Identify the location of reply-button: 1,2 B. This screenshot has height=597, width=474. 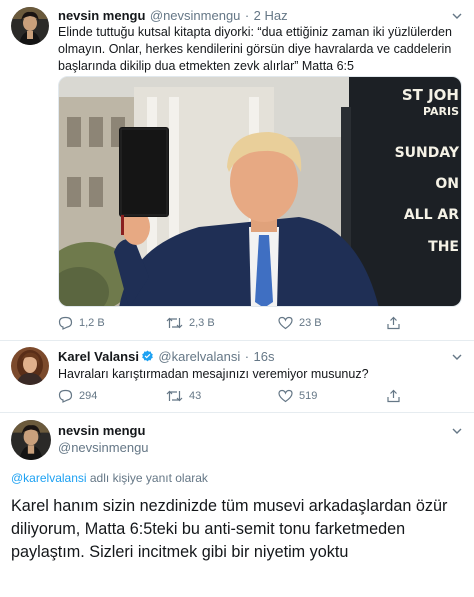
(81, 323).